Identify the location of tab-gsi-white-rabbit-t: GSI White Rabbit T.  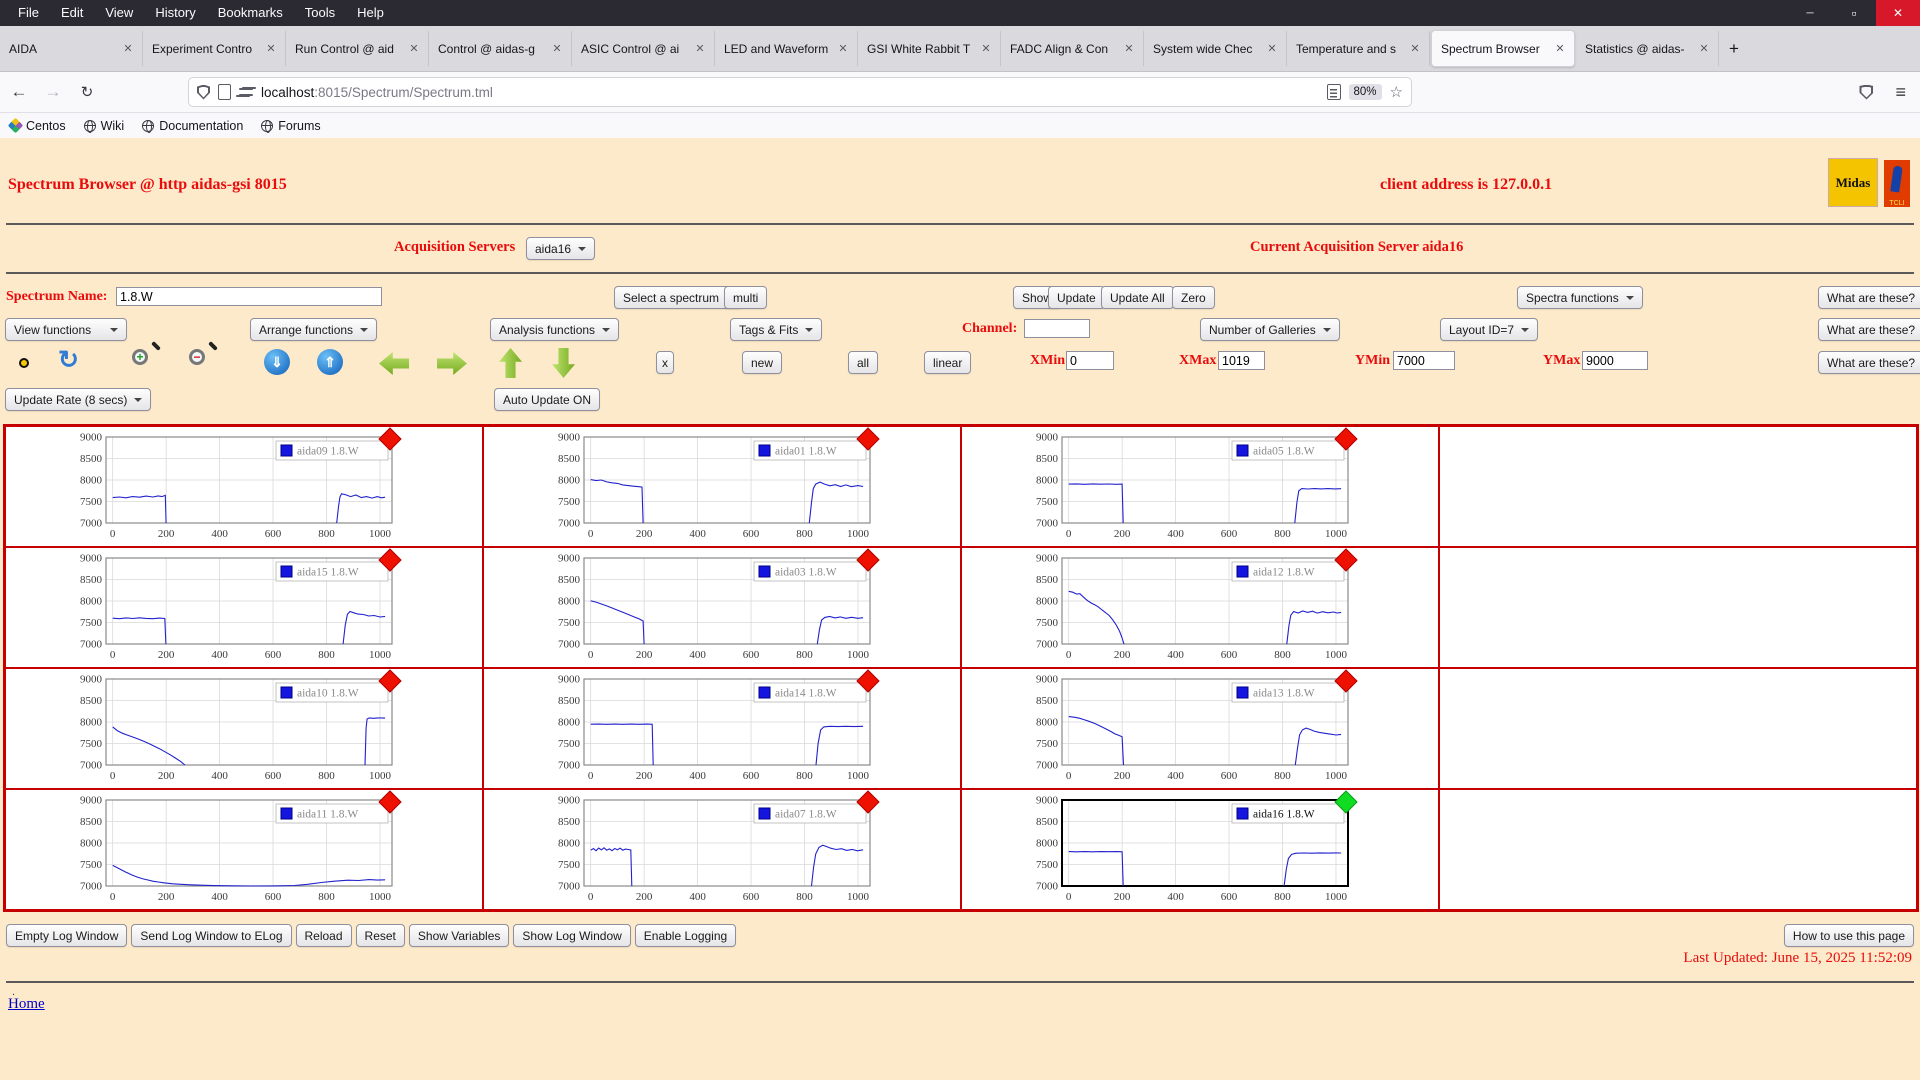
(929, 48).